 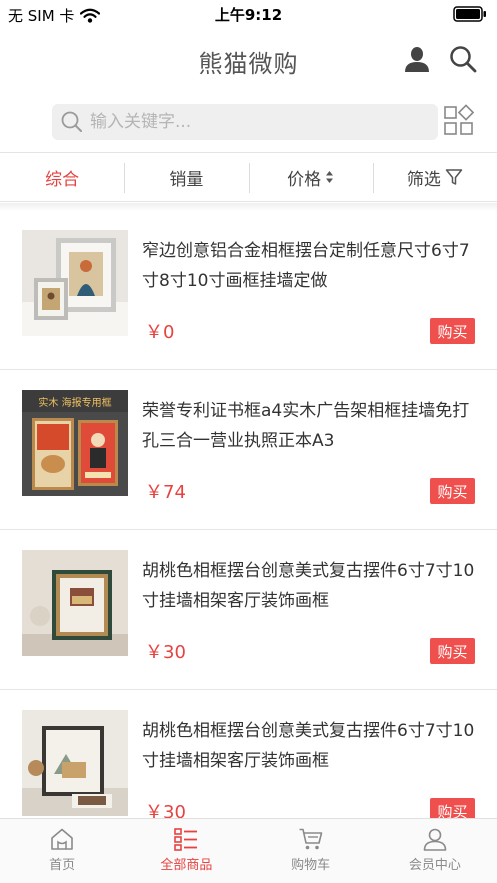 I want to click on bottom-tab-bar: 首页 全部商品 购物车 会员中心, so click(x=248, y=850).